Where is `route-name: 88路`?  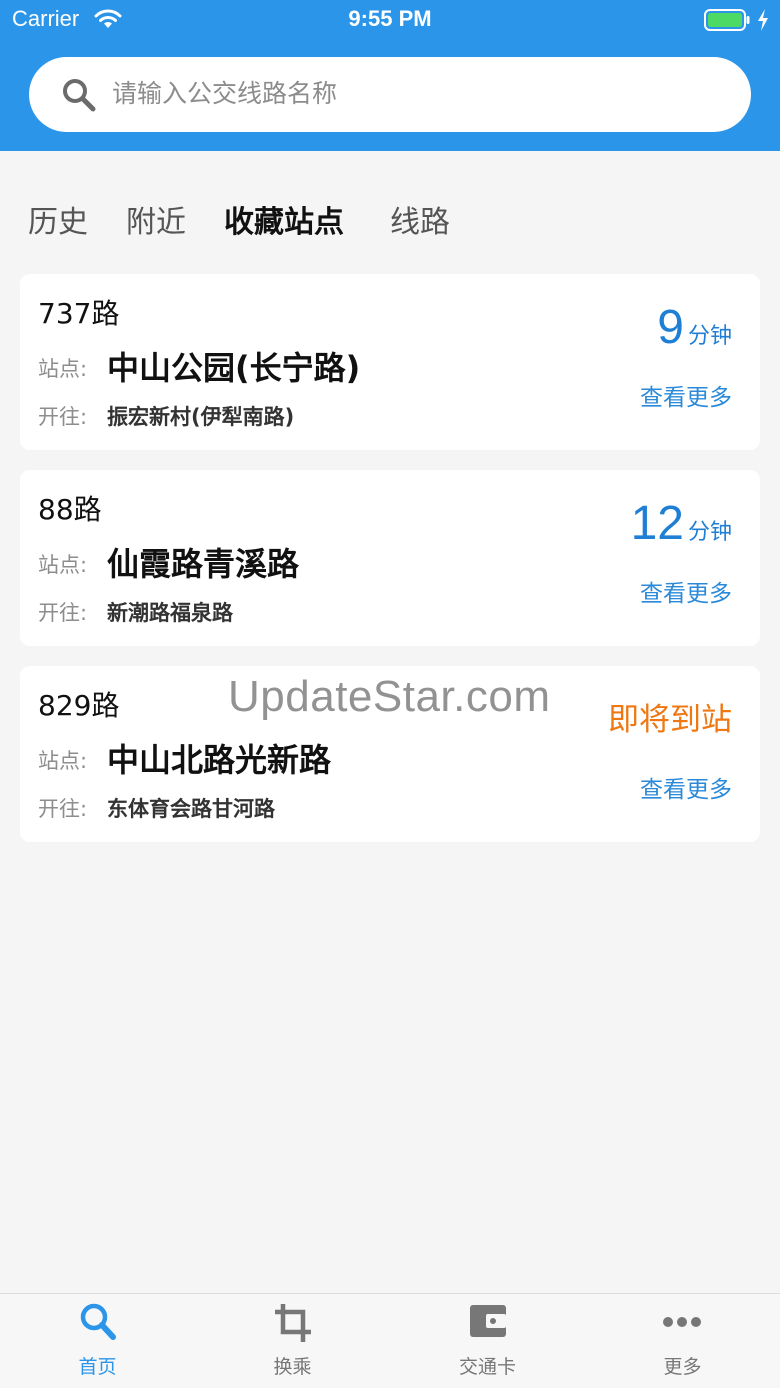 route-name: 88路 is located at coordinates (70, 509).